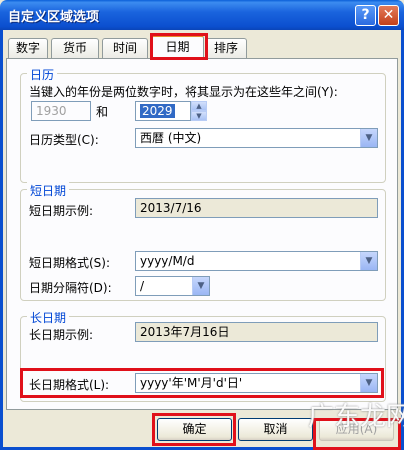  What do you see at coordinates (256, 332) in the screenshot?
I see `long-date-sample-field: 2013年7月16日` at bounding box center [256, 332].